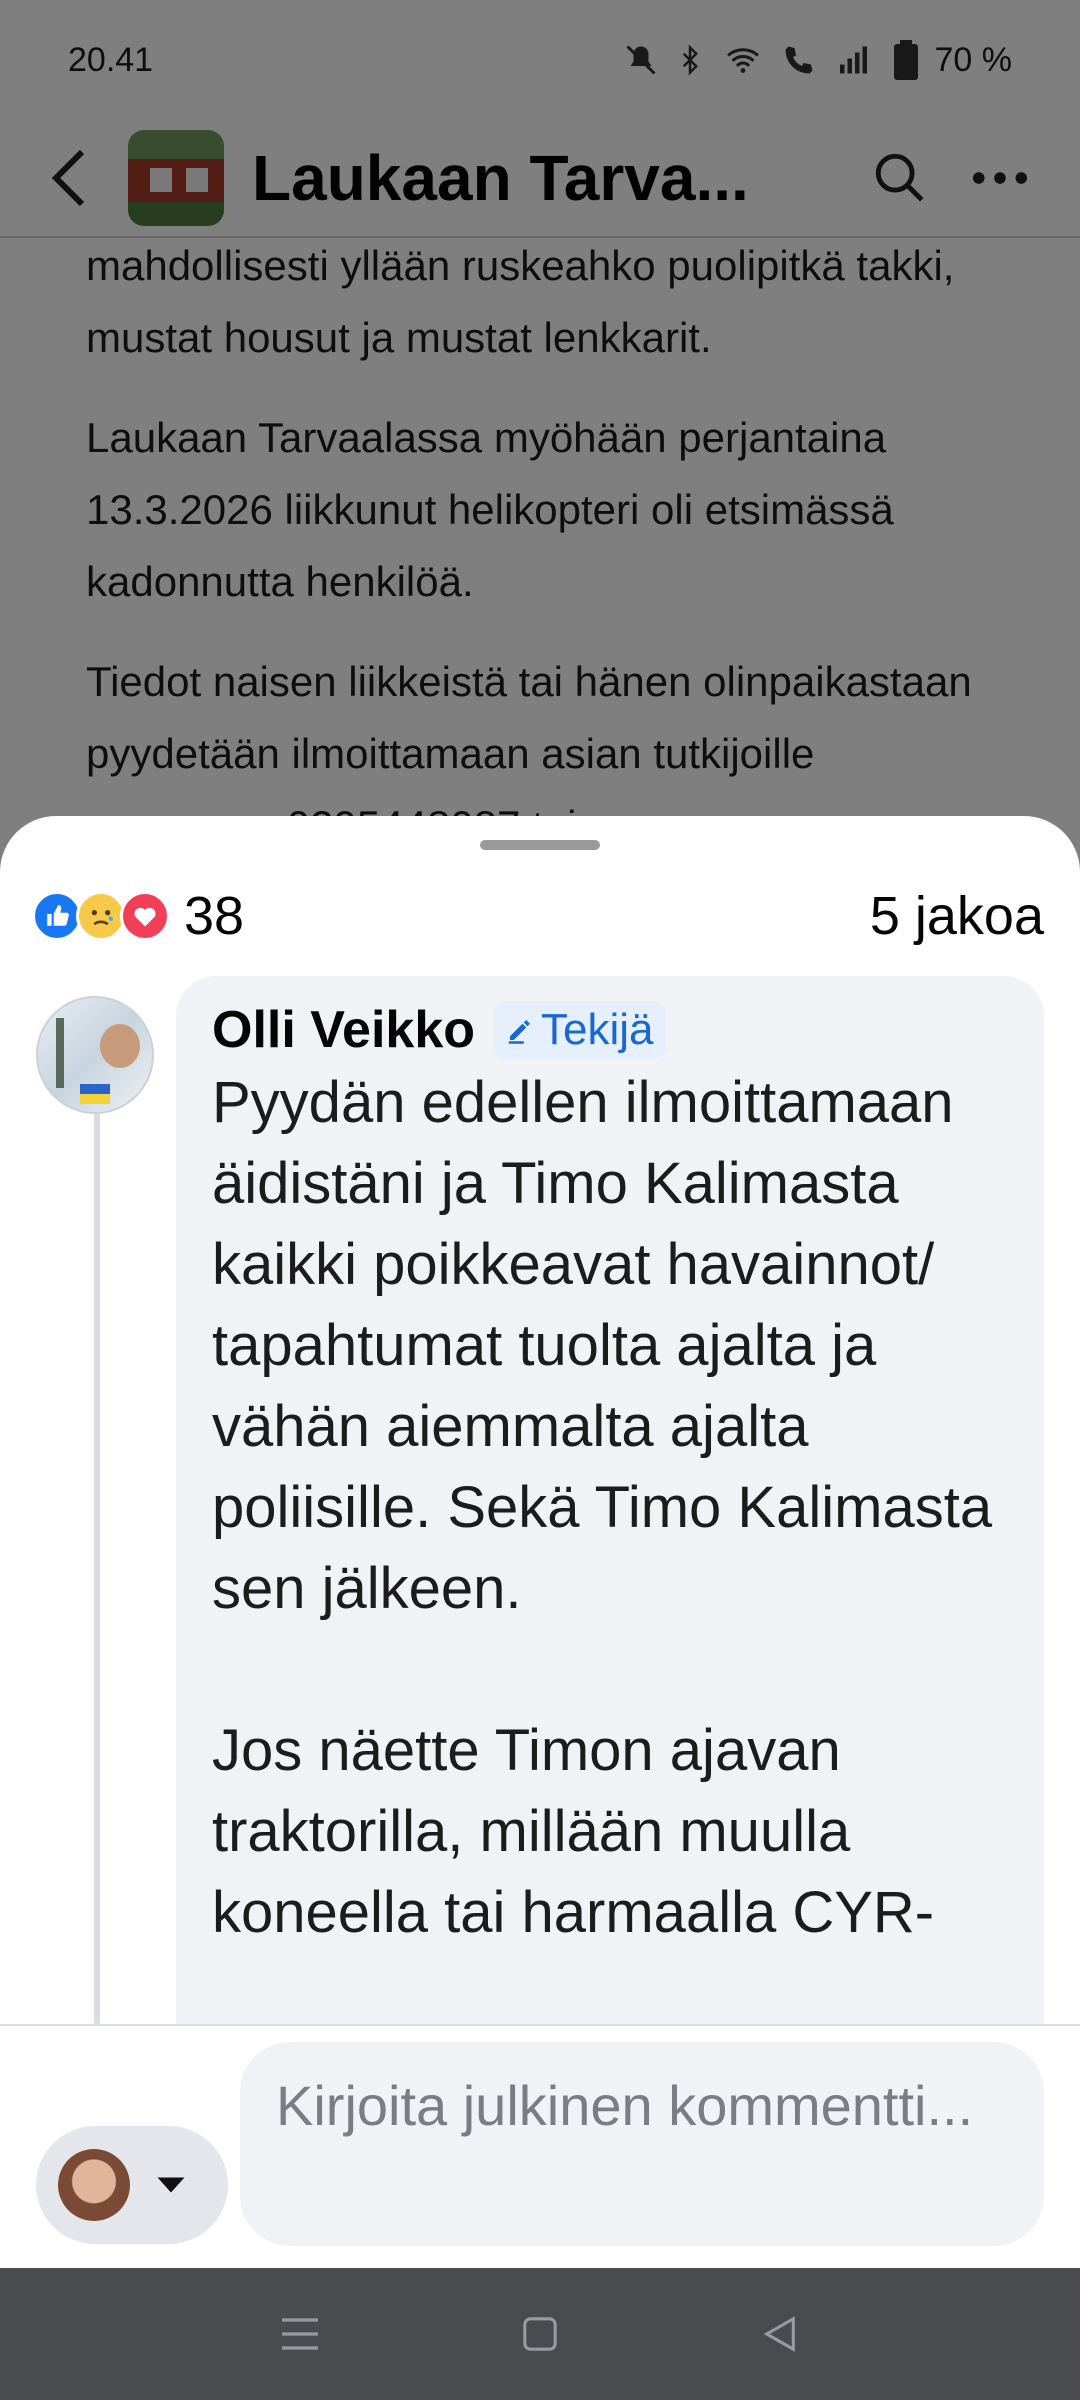 Image resolution: width=1080 pixels, height=2400 pixels. I want to click on ukraine-flag-icon, so click(95, 1094).